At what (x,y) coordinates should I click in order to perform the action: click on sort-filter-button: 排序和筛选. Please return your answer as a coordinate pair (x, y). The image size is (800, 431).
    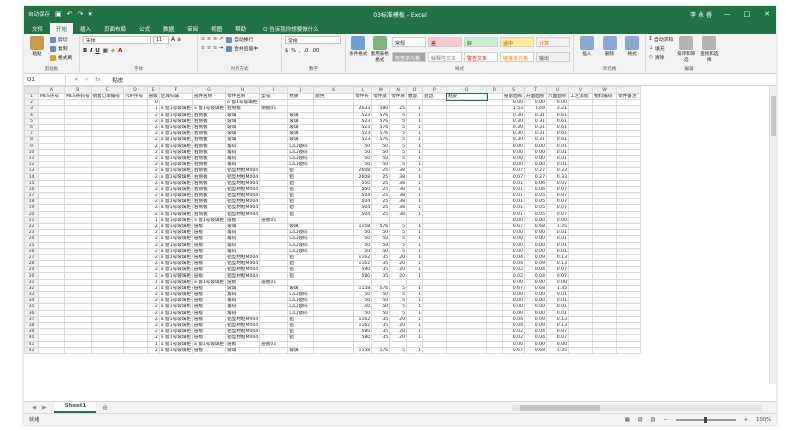
    Looking at the image, I should click on (686, 50).